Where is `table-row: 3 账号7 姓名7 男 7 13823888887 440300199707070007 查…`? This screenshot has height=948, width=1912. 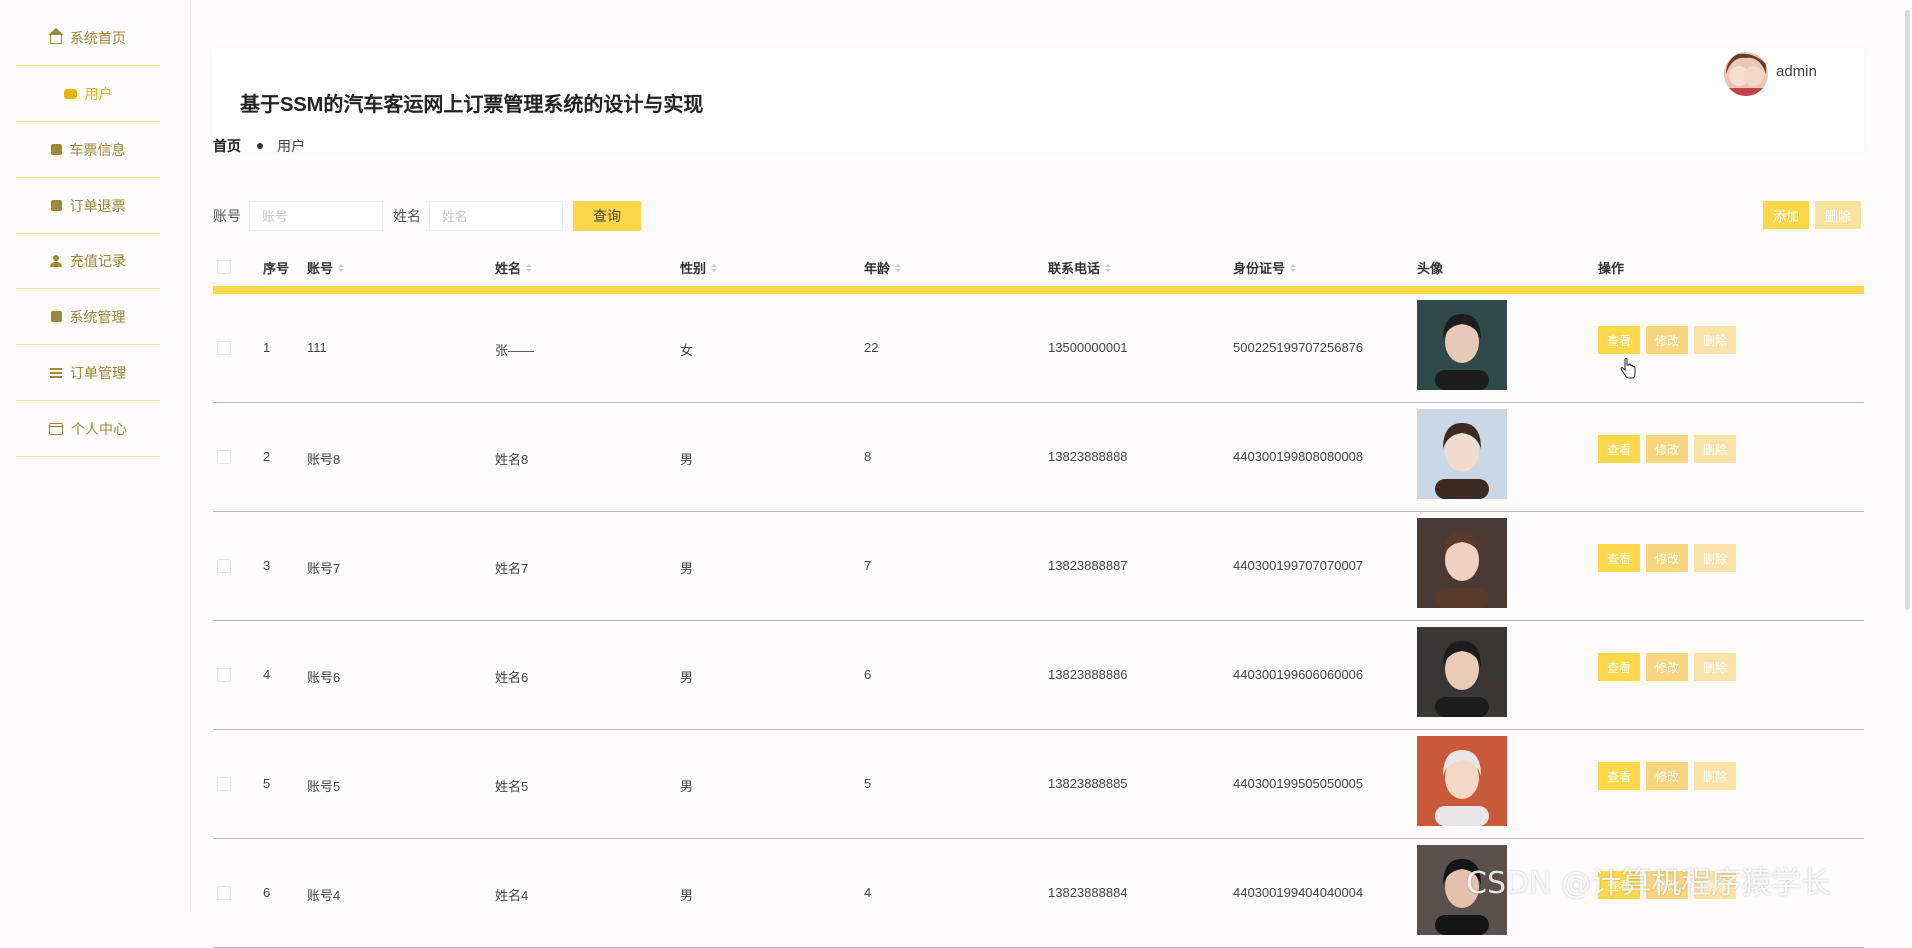 table-row: 3 账号7 姓名7 男 7 13823888887 440300199707070007 查… is located at coordinates (1038, 566).